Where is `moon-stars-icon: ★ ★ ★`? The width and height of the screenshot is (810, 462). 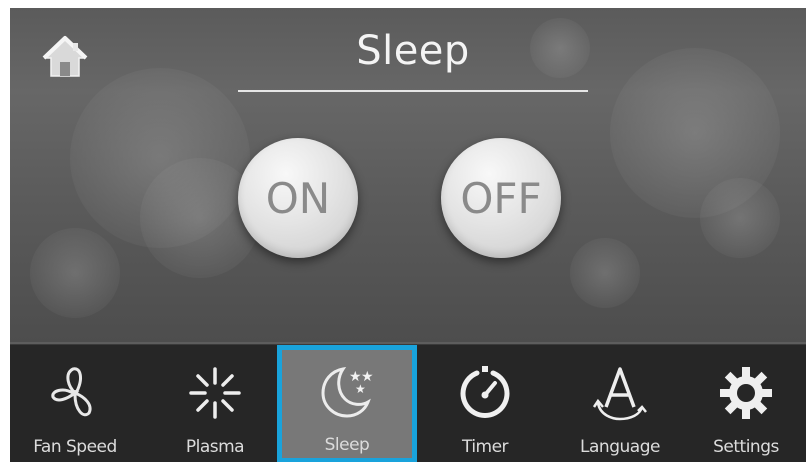 moon-stars-icon: ★ ★ ★ is located at coordinates (347, 392).